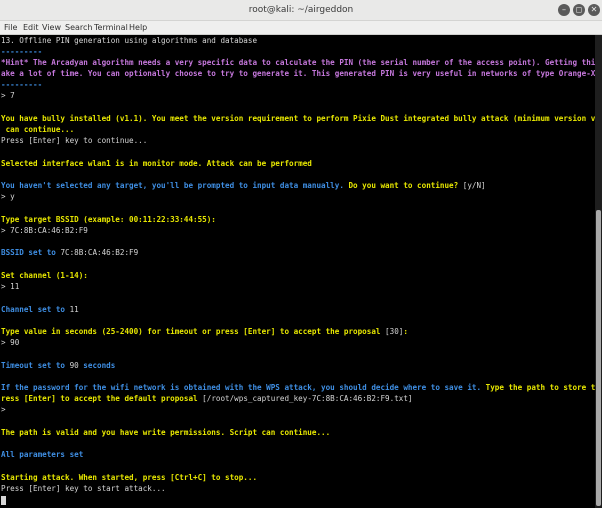 The image size is (602, 508). Describe the element at coordinates (564, 10) in the screenshot. I see `minimize-button: –` at that location.